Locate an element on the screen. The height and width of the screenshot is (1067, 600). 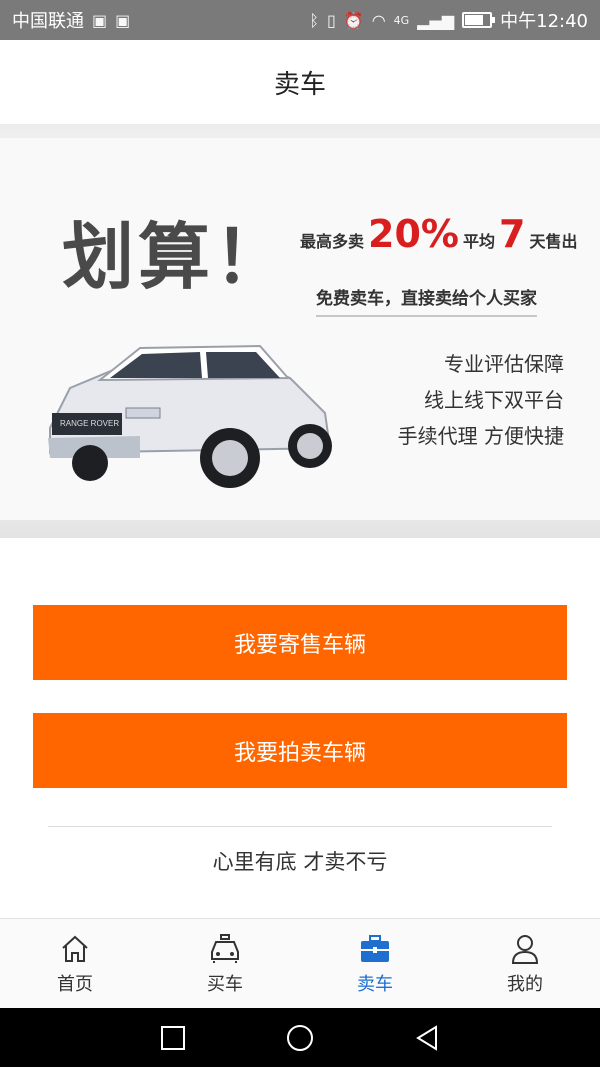
system-nav-bar is located at coordinates (300, 1037).